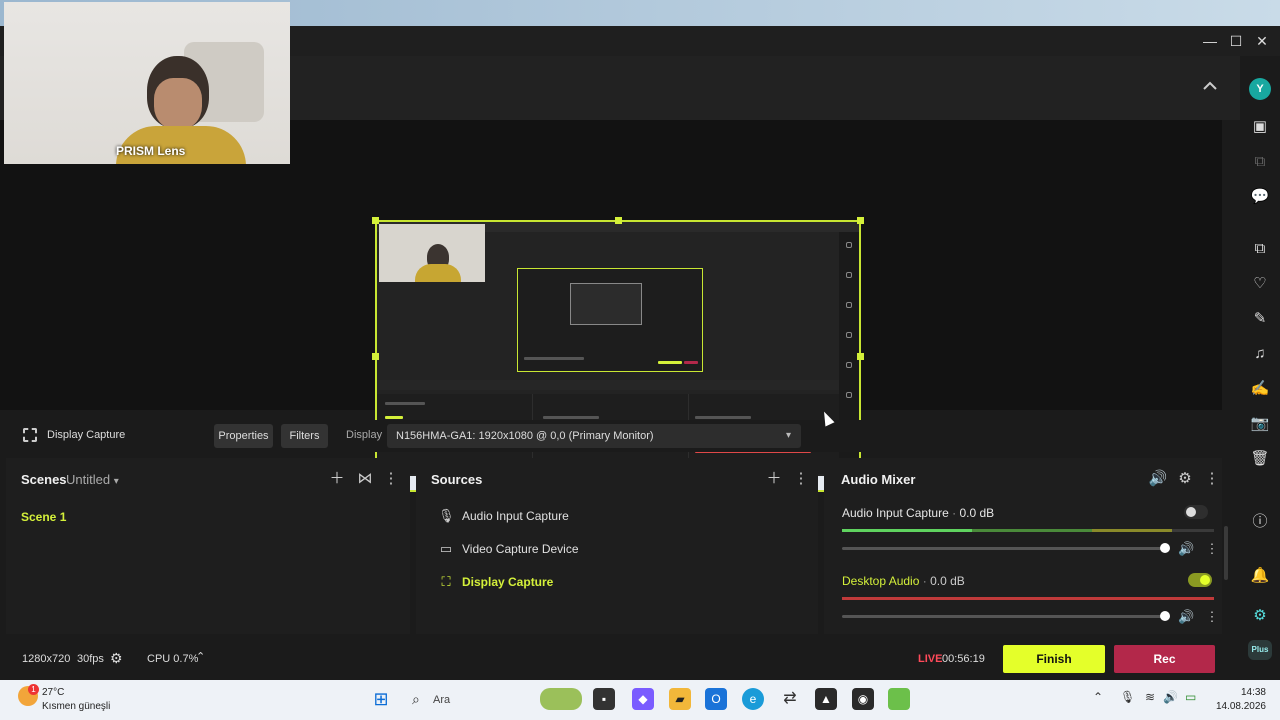 The image size is (1280, 720). Describe the element at coordinates (1028, 598) in the screenshot. I see `audio-level-meter` at that location.